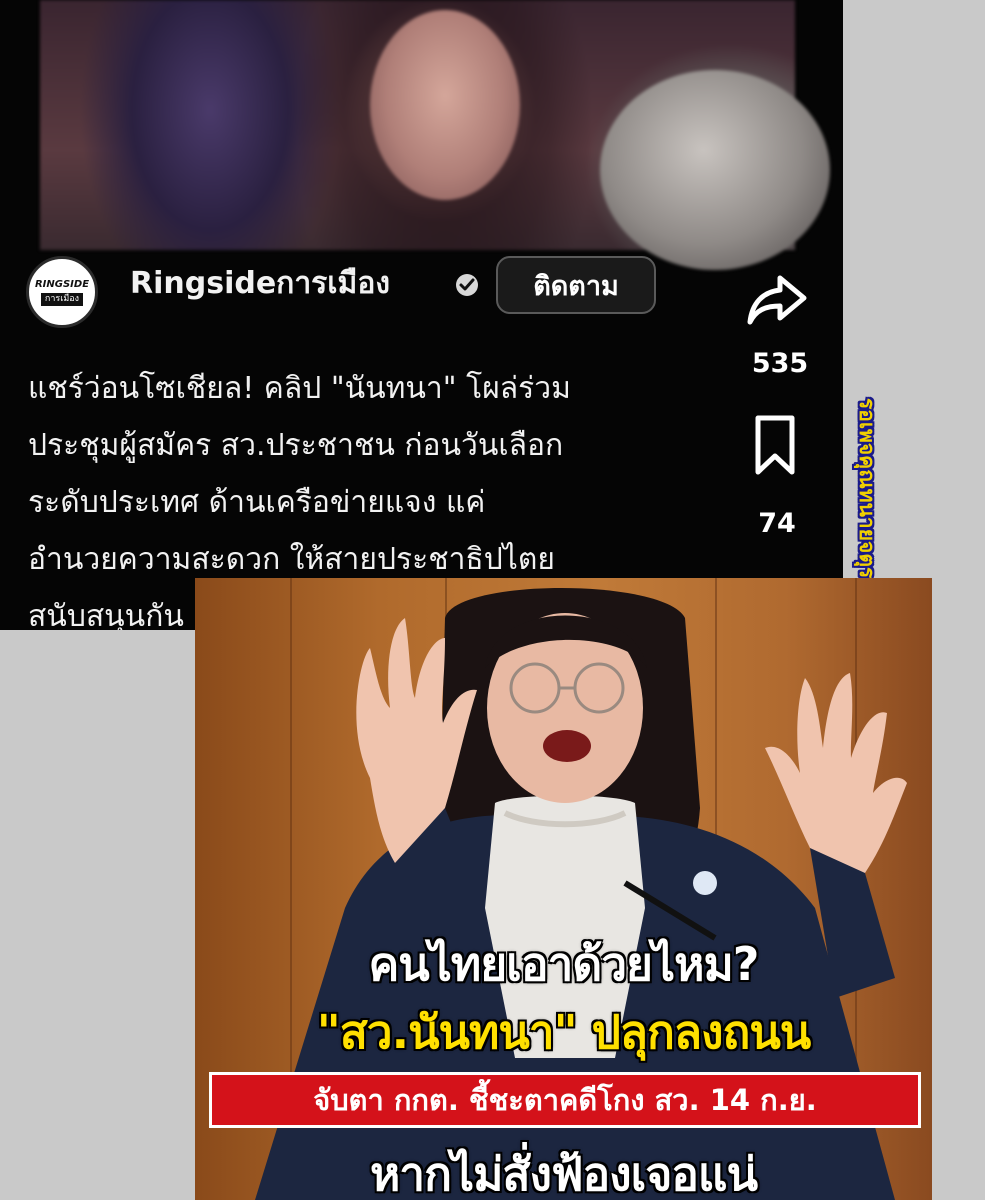 This screenshot has width=985, height=1200. What do you see at coordinates (296, 445) in the screenshot?
I see `caption-line: ประชุมผู้สมัคร สว.ประชาชน ก่อนวันเลือก` at bounding box center [296, 445].